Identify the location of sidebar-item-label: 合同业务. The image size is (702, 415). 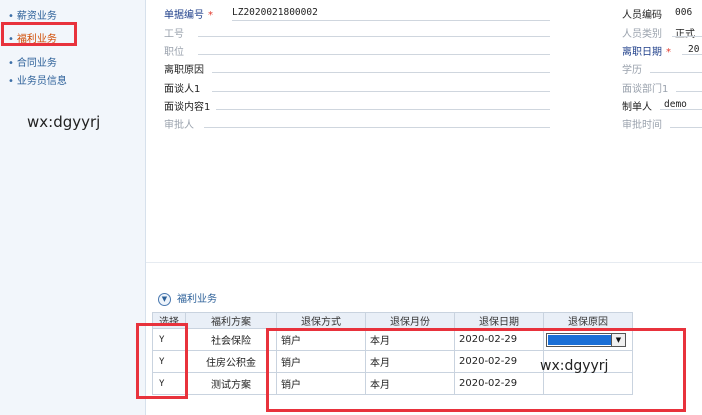
(36, 63).